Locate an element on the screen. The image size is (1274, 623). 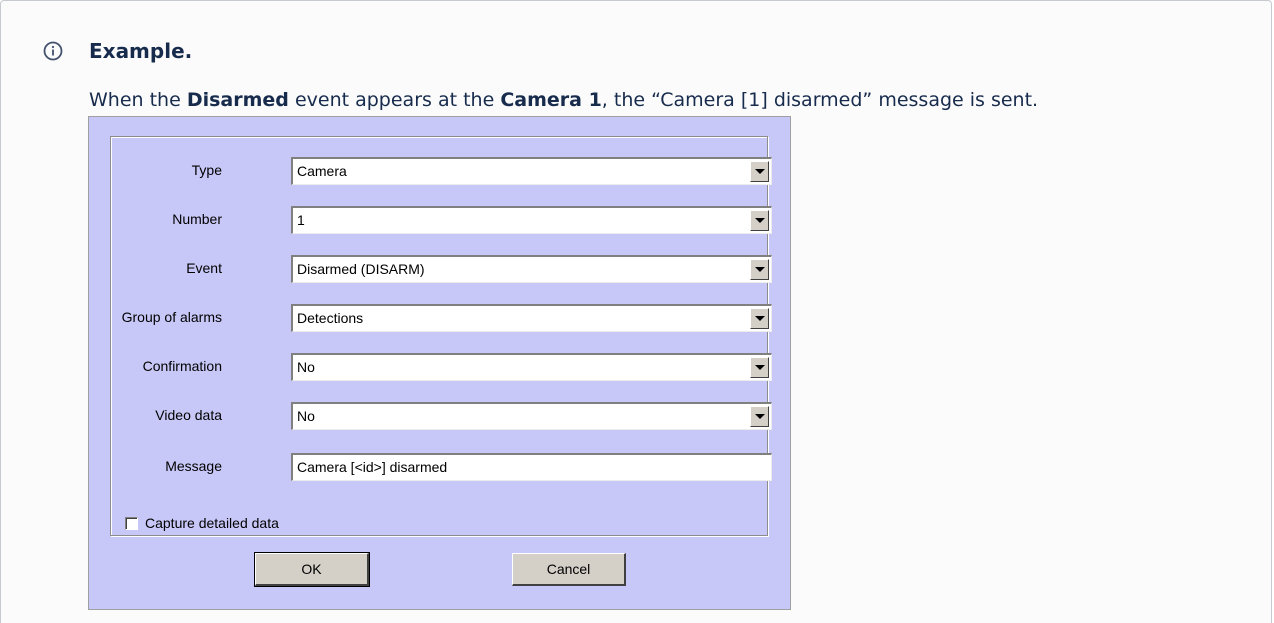
video-data-value: No is located at coordinates (306, 416).